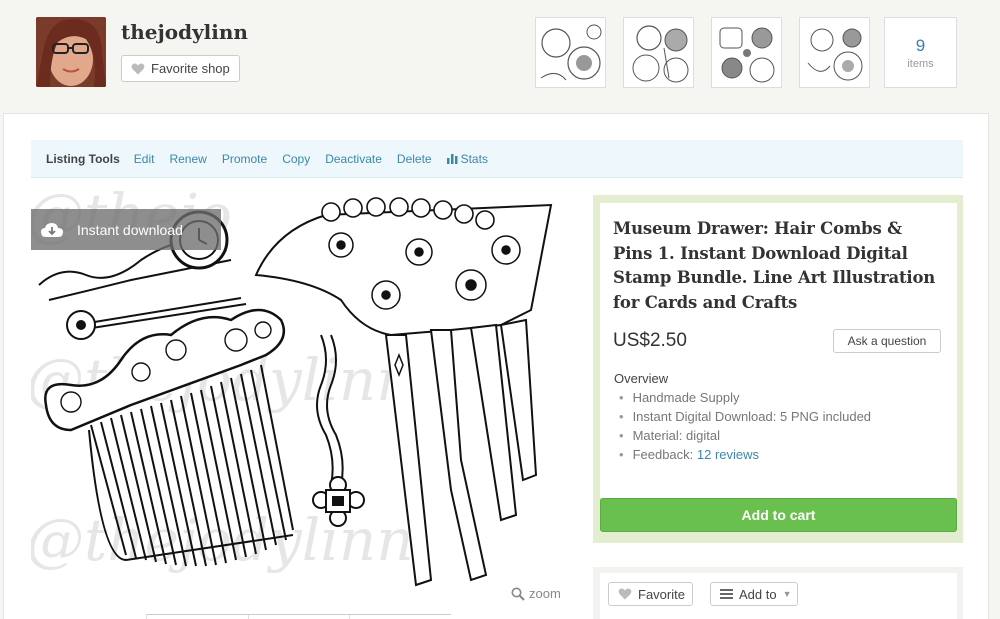  I want to click on svg-text: @thejodylinn, so click(222, 540).